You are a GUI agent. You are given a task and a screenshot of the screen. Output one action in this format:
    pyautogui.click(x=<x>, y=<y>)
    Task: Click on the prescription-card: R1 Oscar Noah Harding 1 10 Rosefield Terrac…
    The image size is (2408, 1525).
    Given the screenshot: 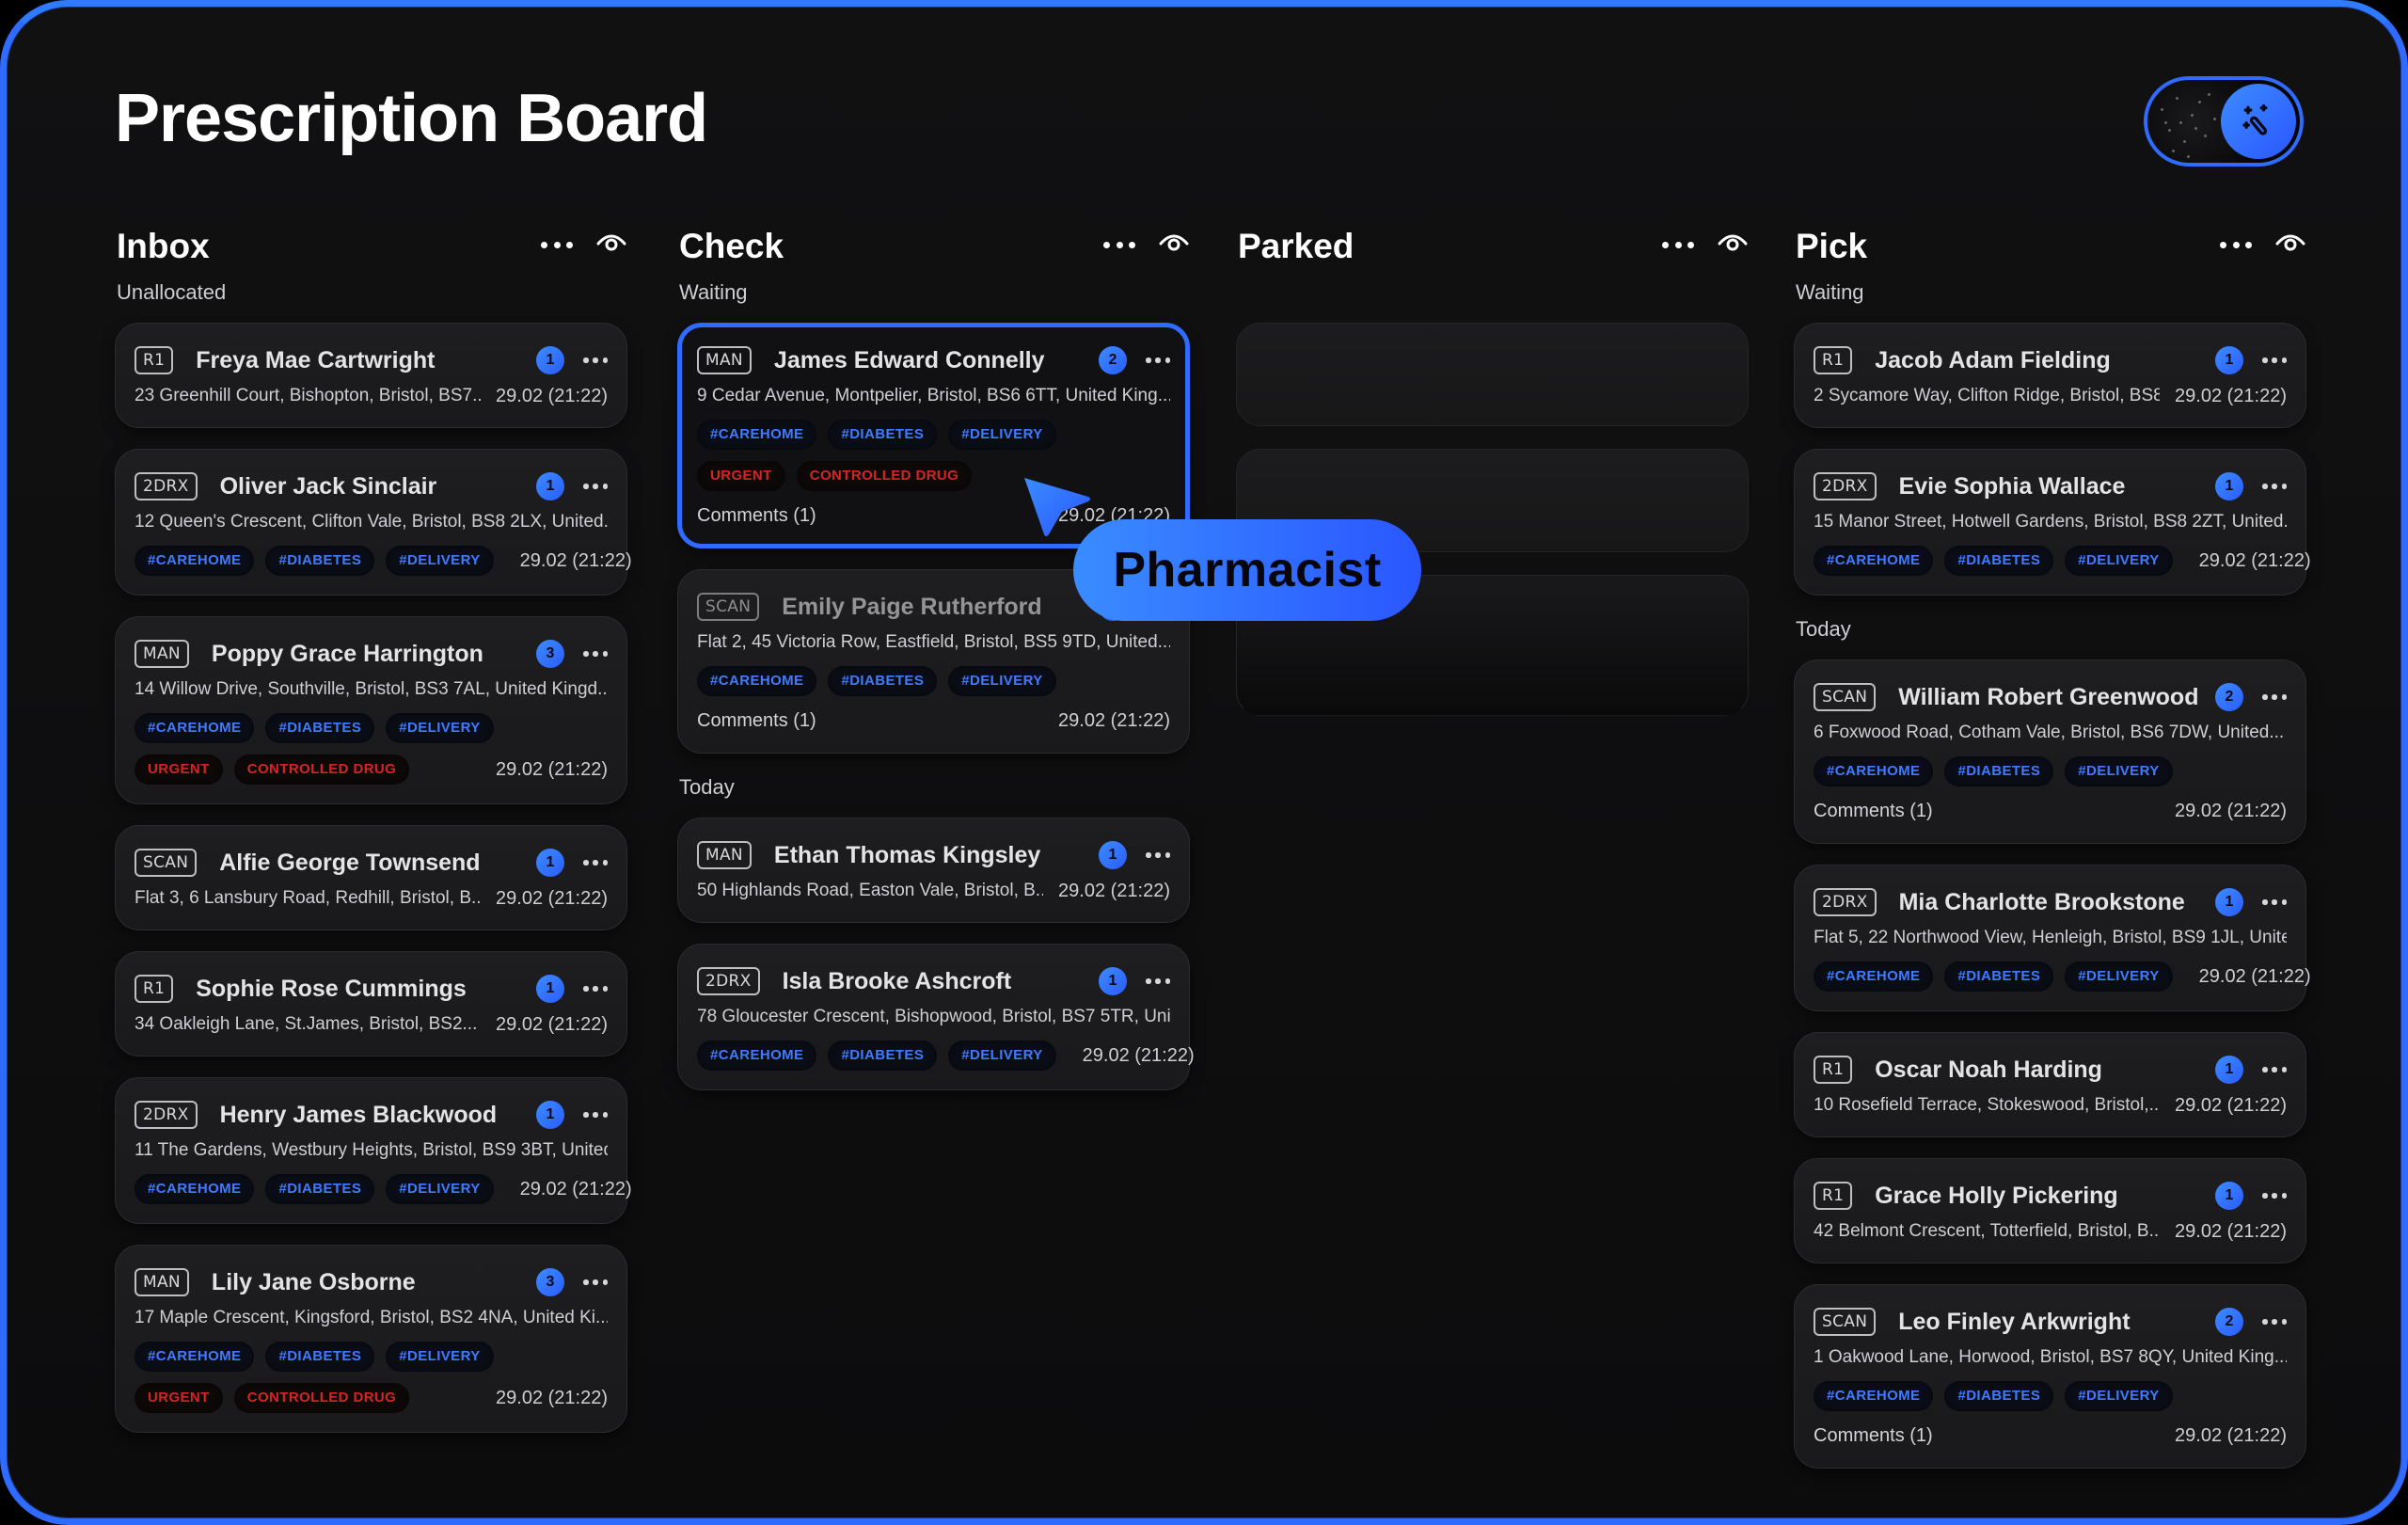 What is the action you would take?
    pyautogui.click(x=2050, y=1084)
    